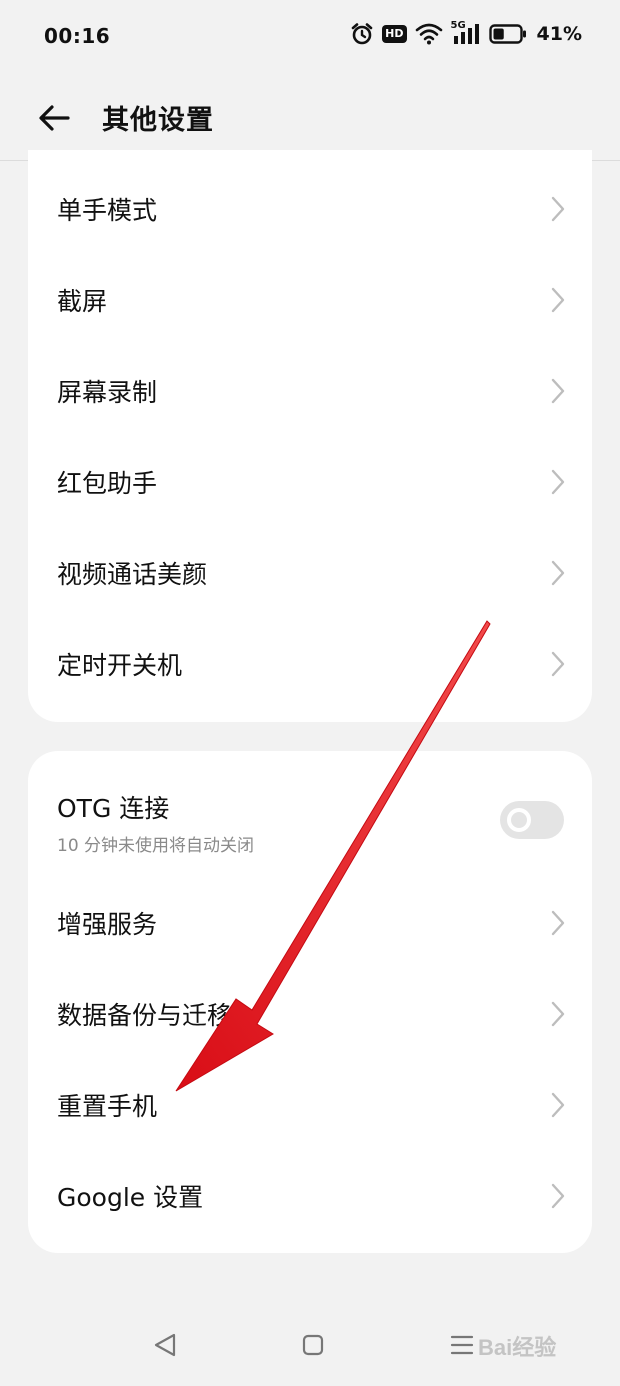 The image size is (620, 1386). Describe the element at coordinates (310, 118) in the screenshot. I see `app-header: 其他设置` at that location.